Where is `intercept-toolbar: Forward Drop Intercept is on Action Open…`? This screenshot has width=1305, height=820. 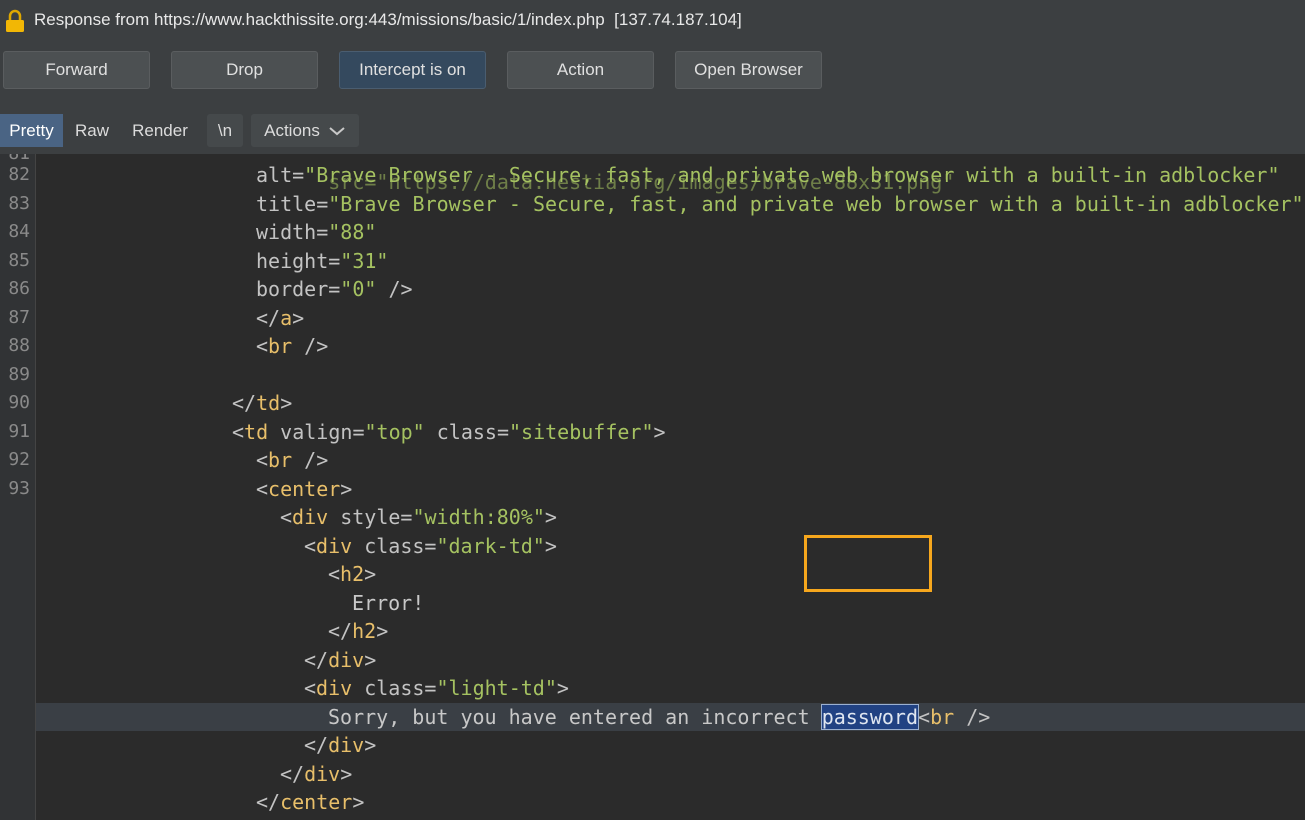 intercept-toolbar: Forward Drop Intercept is on Action Open… is located at coordinates (652, 71).